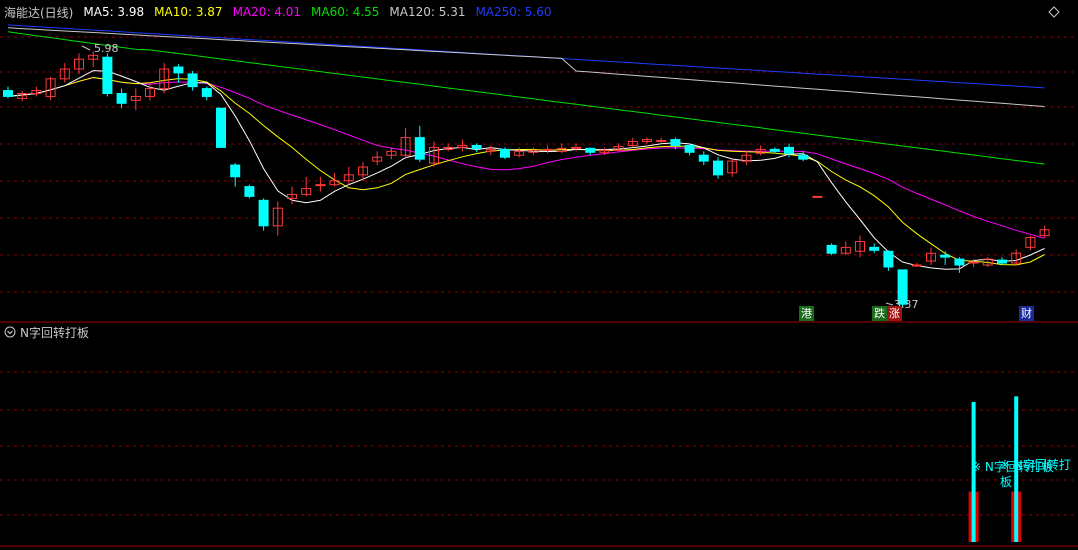 The width and height of the screenshot is (1078, 550). Describe the element at coordinates (526, 67) in the screenshot. I see `ma120-line` at that location.